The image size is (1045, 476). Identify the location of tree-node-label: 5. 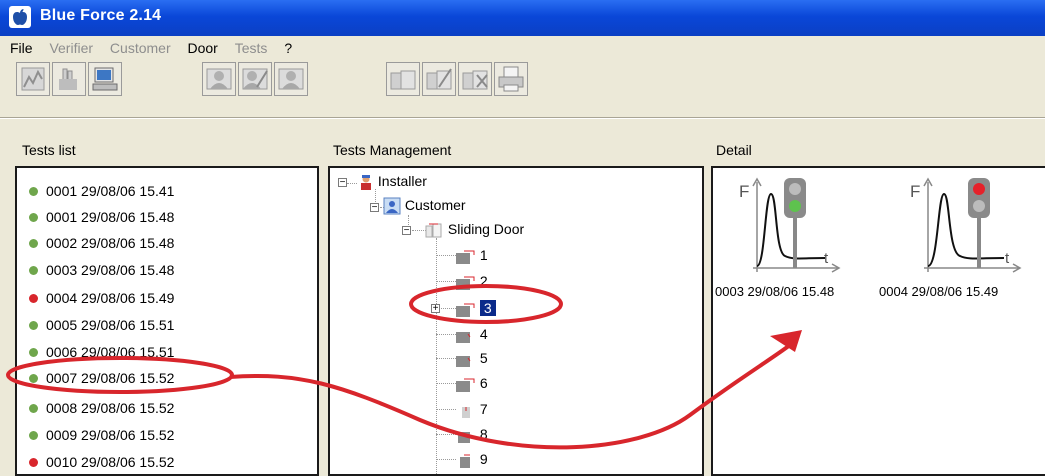
(483, 358).